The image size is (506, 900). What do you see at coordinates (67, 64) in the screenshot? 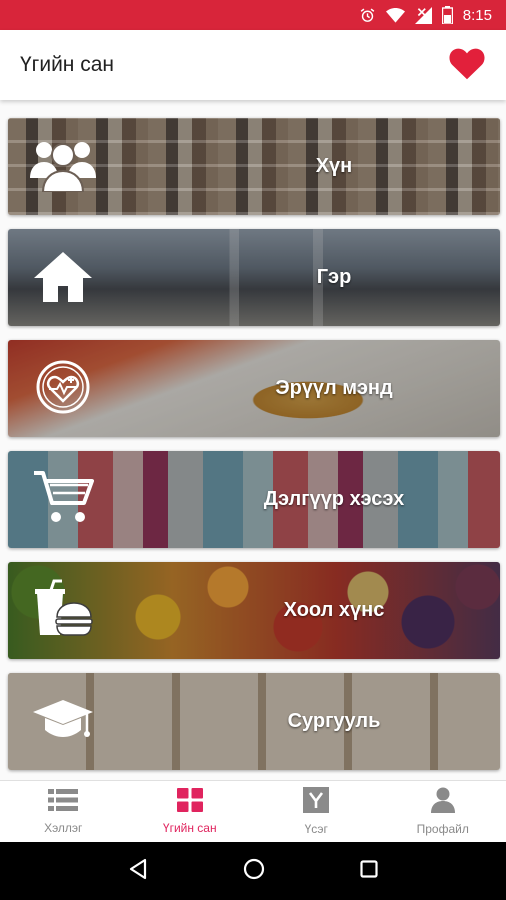
I see `page-title: Үгийн сан` at bounding box center [67, 64].